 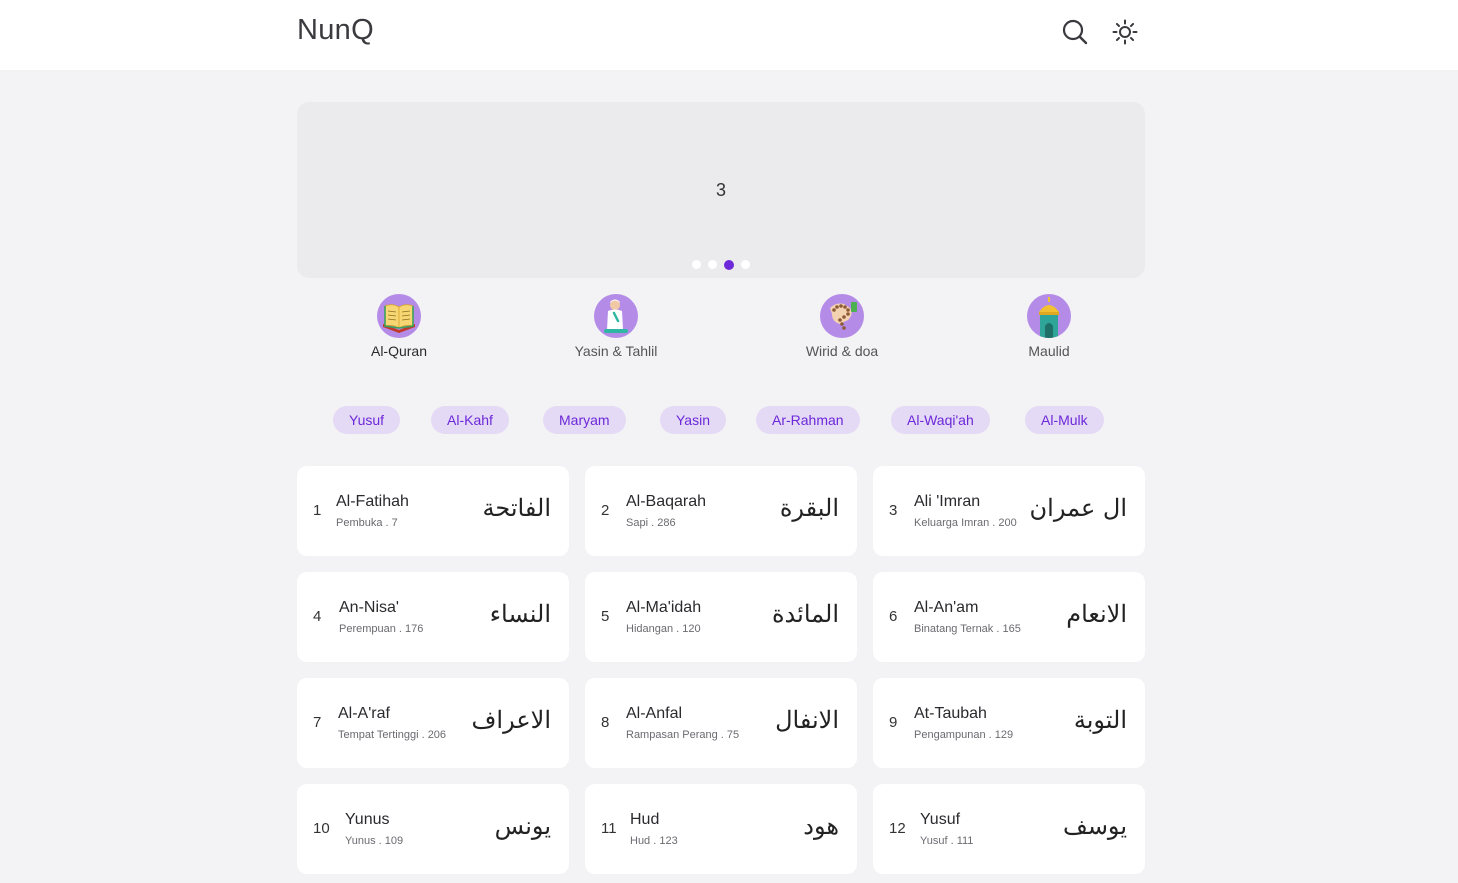 What do you see at coordinates (721, 829) in the screenshot?
I see `surah-card: 11 Hud Hud . 123 هود` at bounding box center [721, 829].